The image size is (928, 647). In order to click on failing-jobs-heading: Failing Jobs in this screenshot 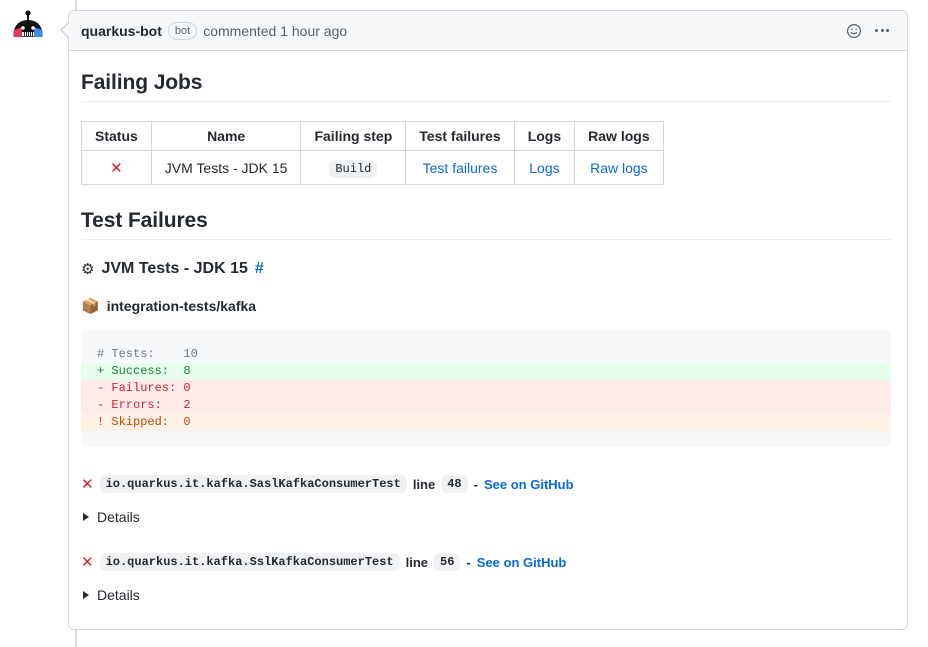, I will do `click(486, 86)`.